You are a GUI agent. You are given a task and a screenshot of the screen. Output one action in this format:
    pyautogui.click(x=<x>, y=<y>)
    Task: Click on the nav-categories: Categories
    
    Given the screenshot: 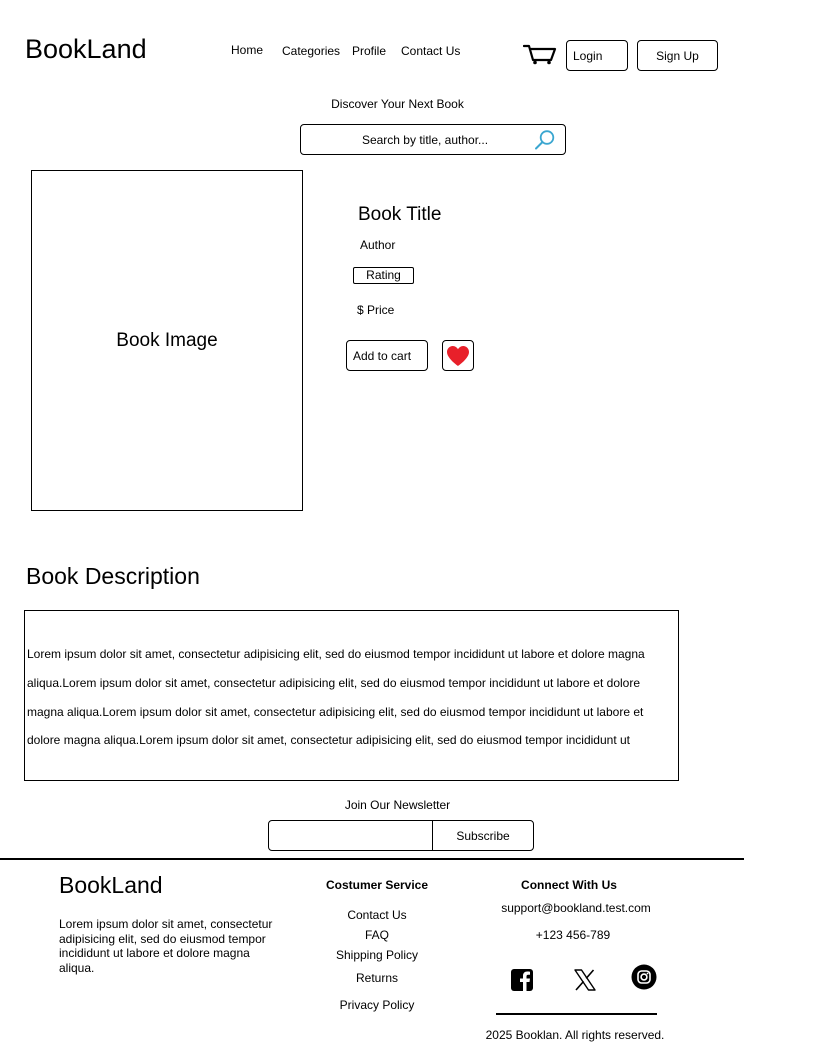 What is the action you would take?
    pyautogui.click(x=311, y=51)
    